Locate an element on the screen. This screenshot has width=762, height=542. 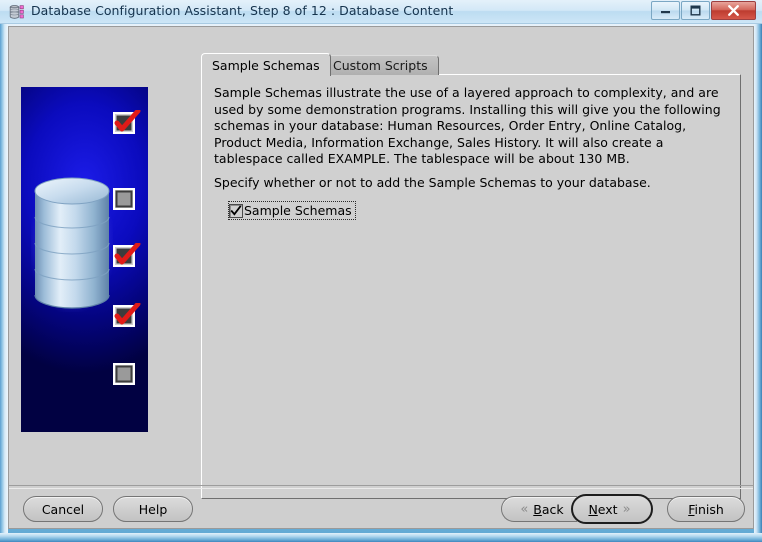
close-icon is located at coordinates (733, 10).